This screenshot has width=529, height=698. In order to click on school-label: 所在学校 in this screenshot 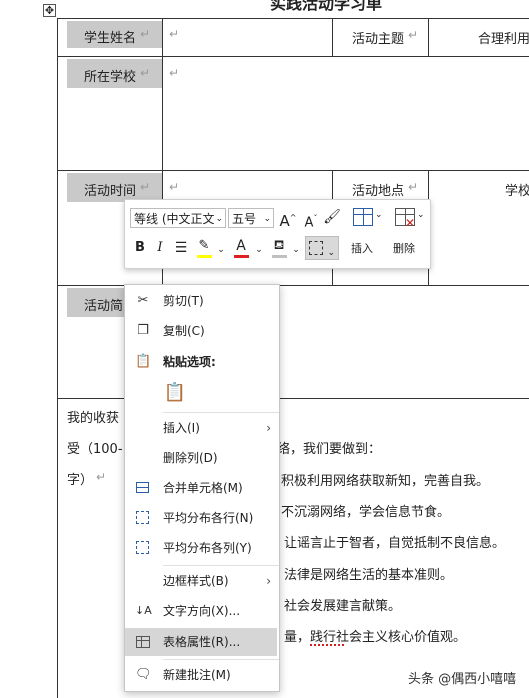, I will do `click(110, 77)`.